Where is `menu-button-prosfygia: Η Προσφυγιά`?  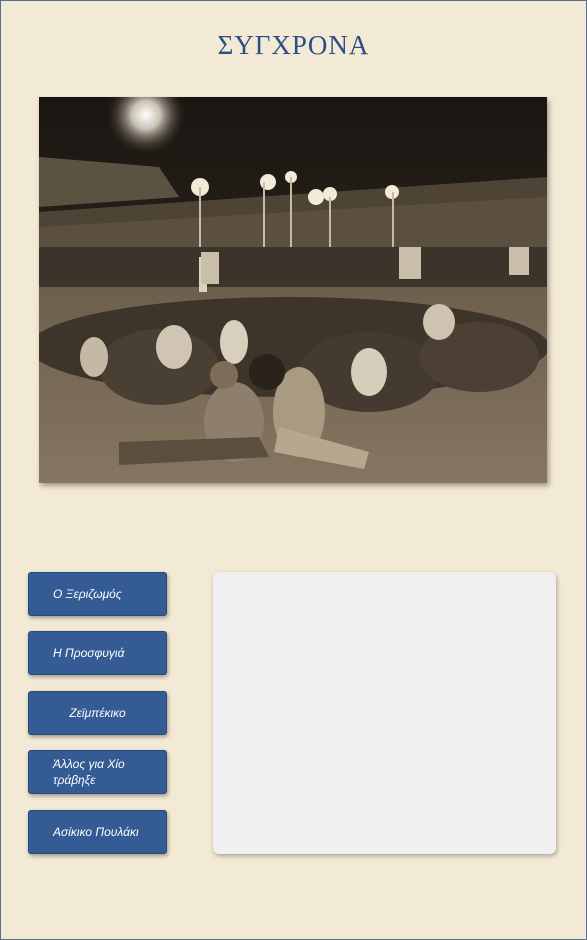 menu-button-prosfygia: Η Προσφυγιά is located at coordinates (97, 653).